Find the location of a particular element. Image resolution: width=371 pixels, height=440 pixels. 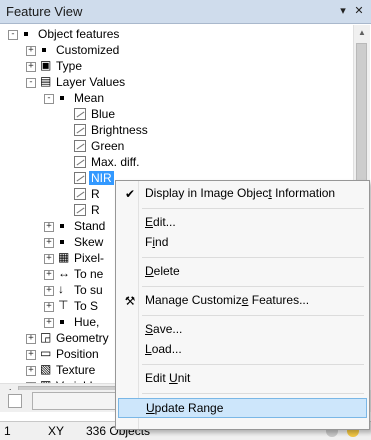

menu-item-edit-unit: Edit Unit is located at coordinates (242, 379).